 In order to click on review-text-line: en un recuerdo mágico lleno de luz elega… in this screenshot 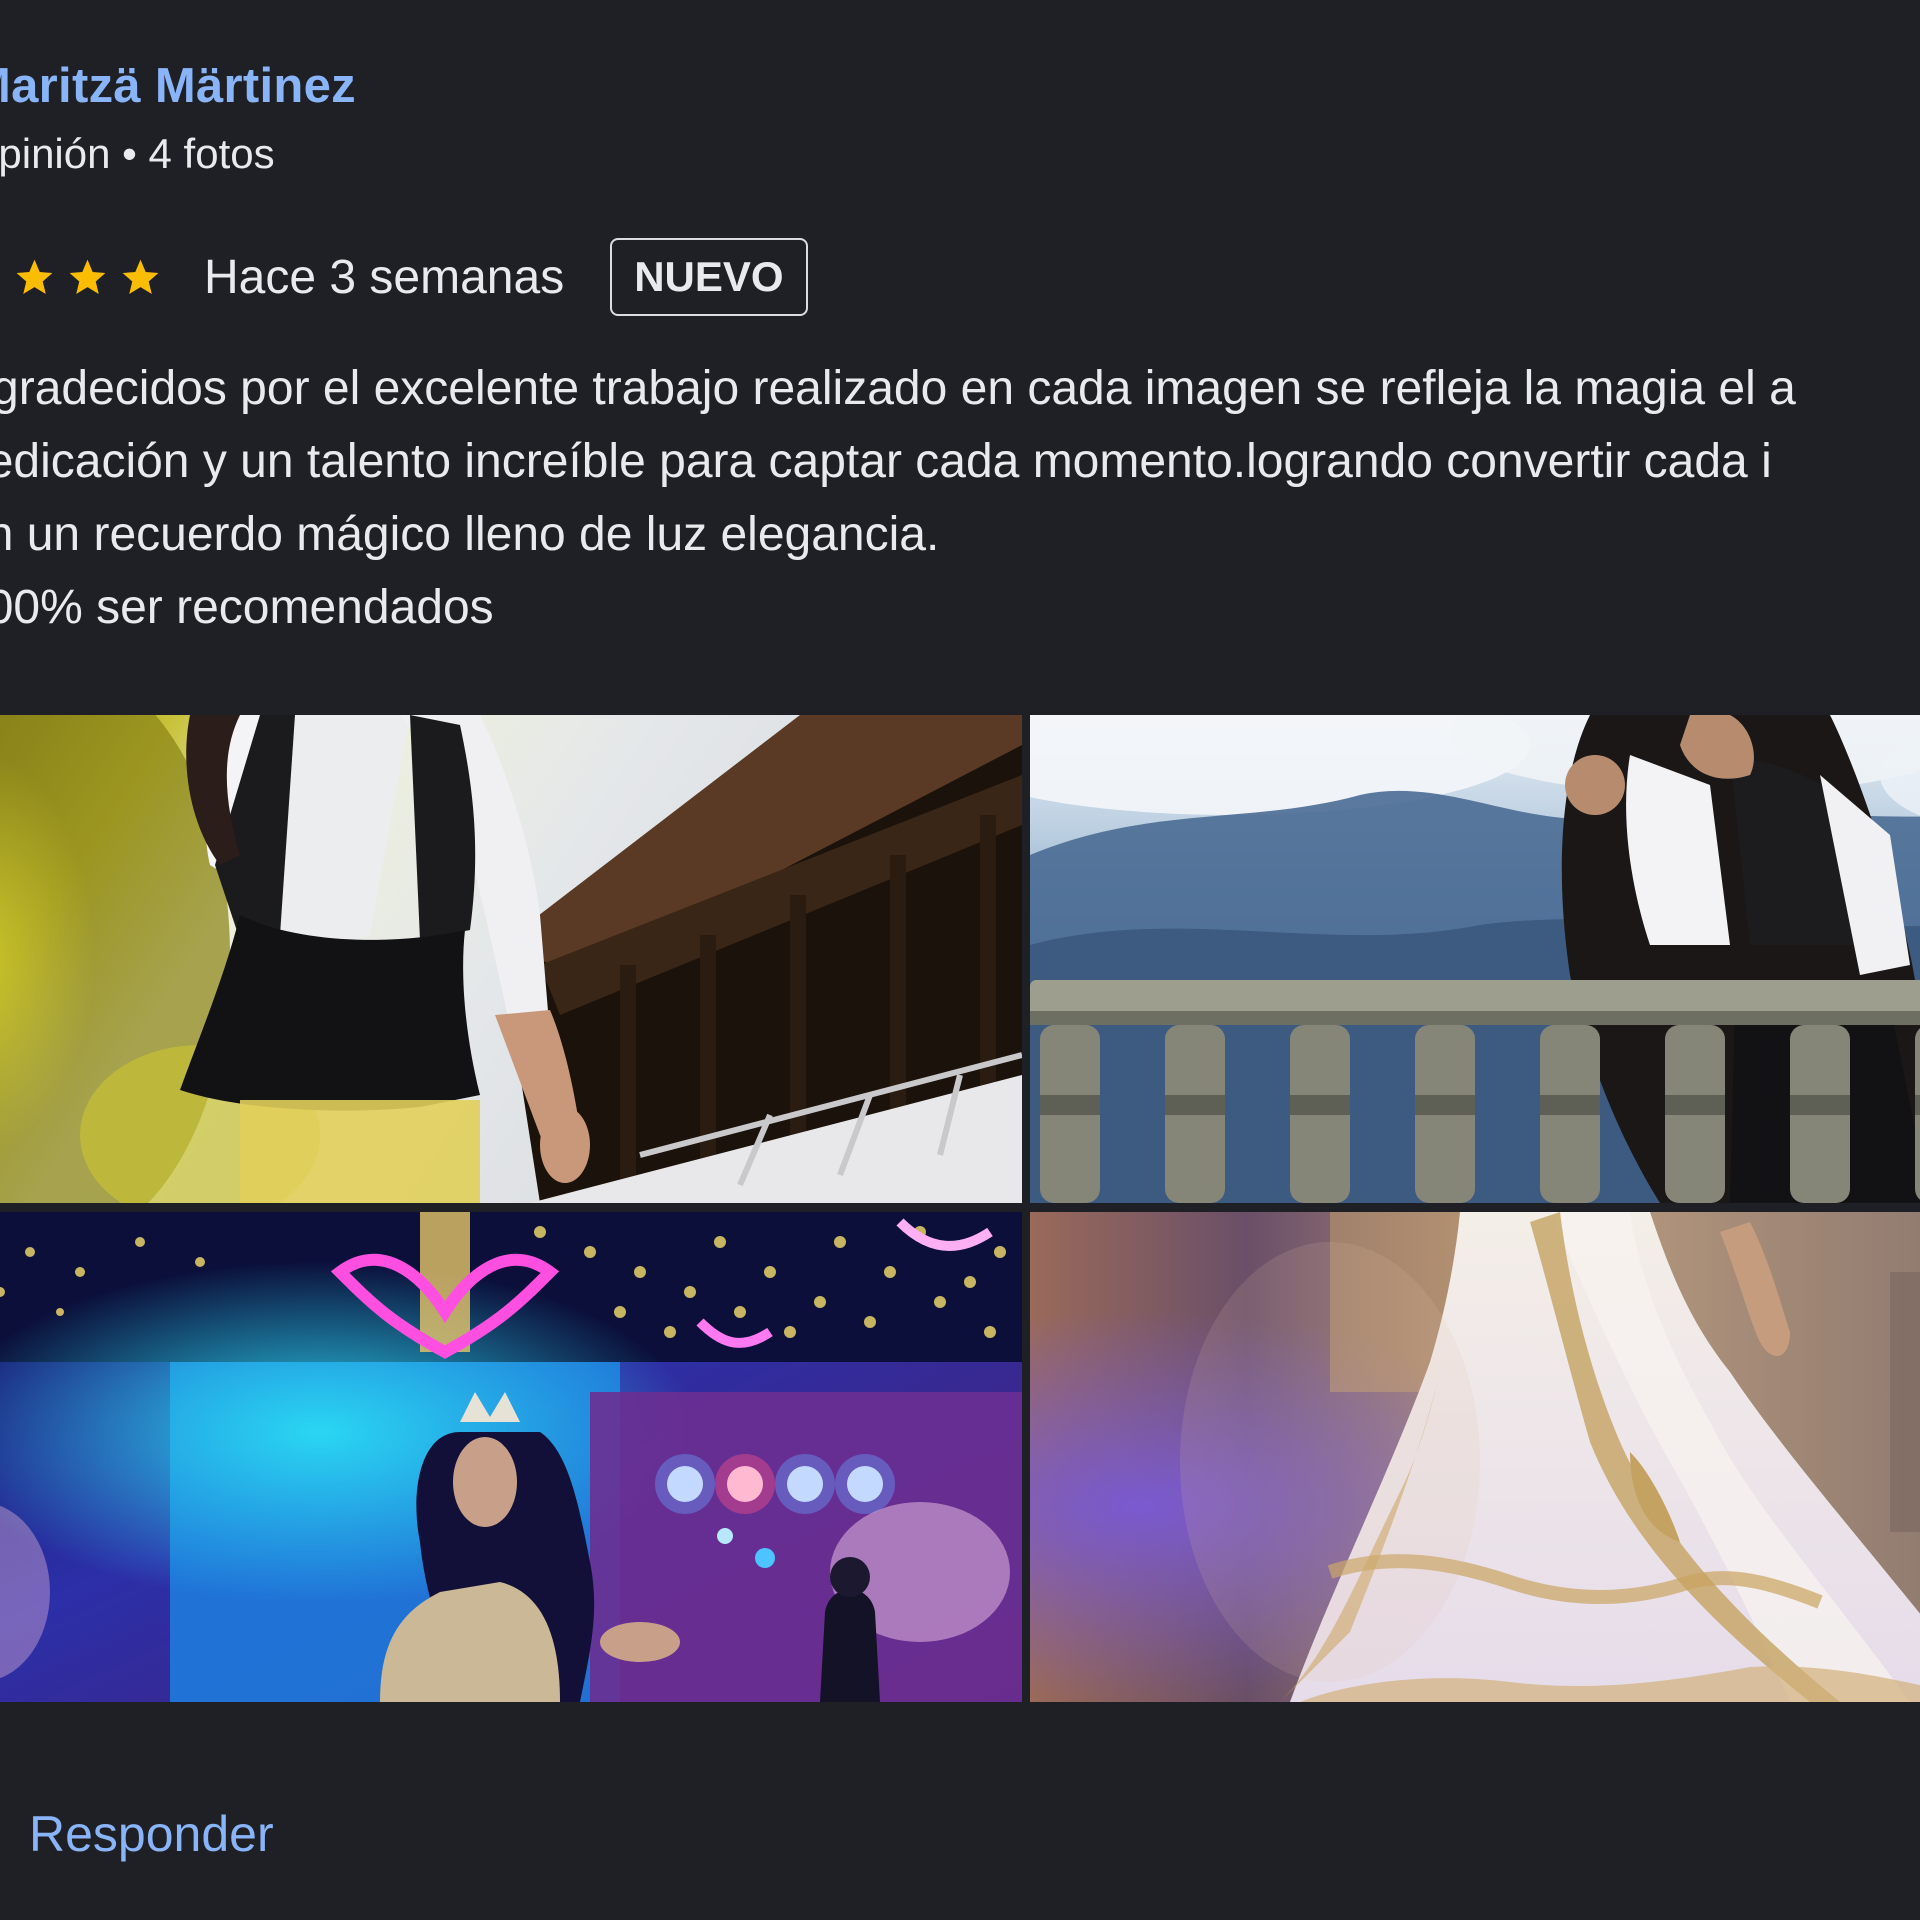, I will do `click(470, 534)`.